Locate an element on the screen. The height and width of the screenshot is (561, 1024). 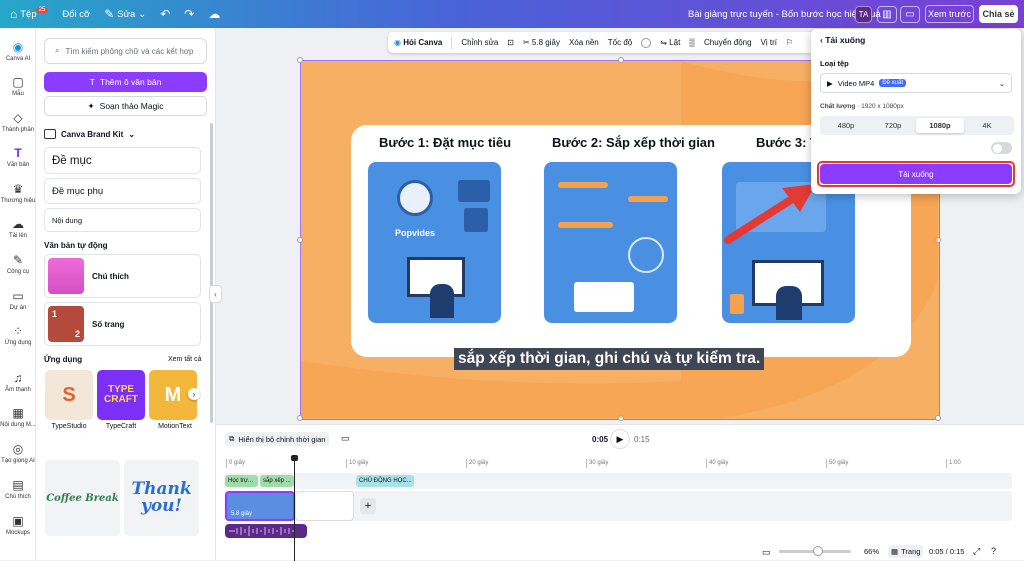
fullscreen-icon: ⤢ is located at coordinates (976, 551).